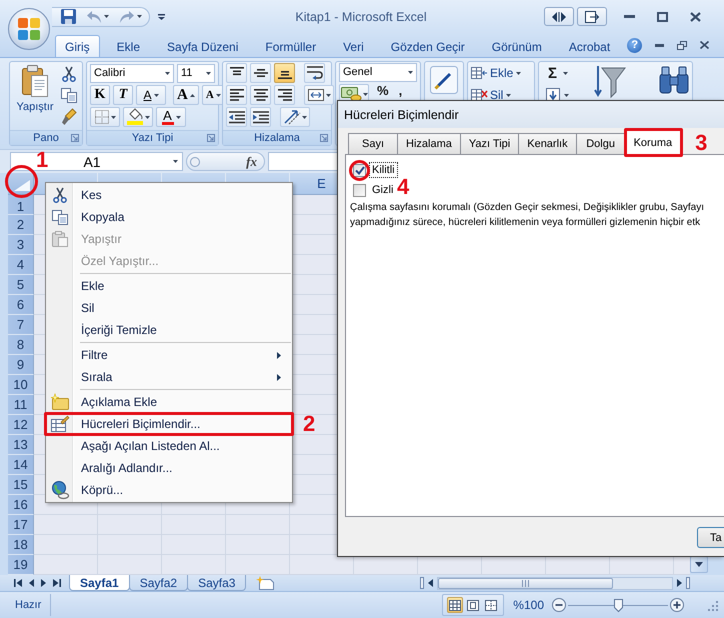 The image size is (724, 618). What do you see at coordinates (682, 45) in the screenshot?
I see `restore-icon` at bounding box center [682, 45].